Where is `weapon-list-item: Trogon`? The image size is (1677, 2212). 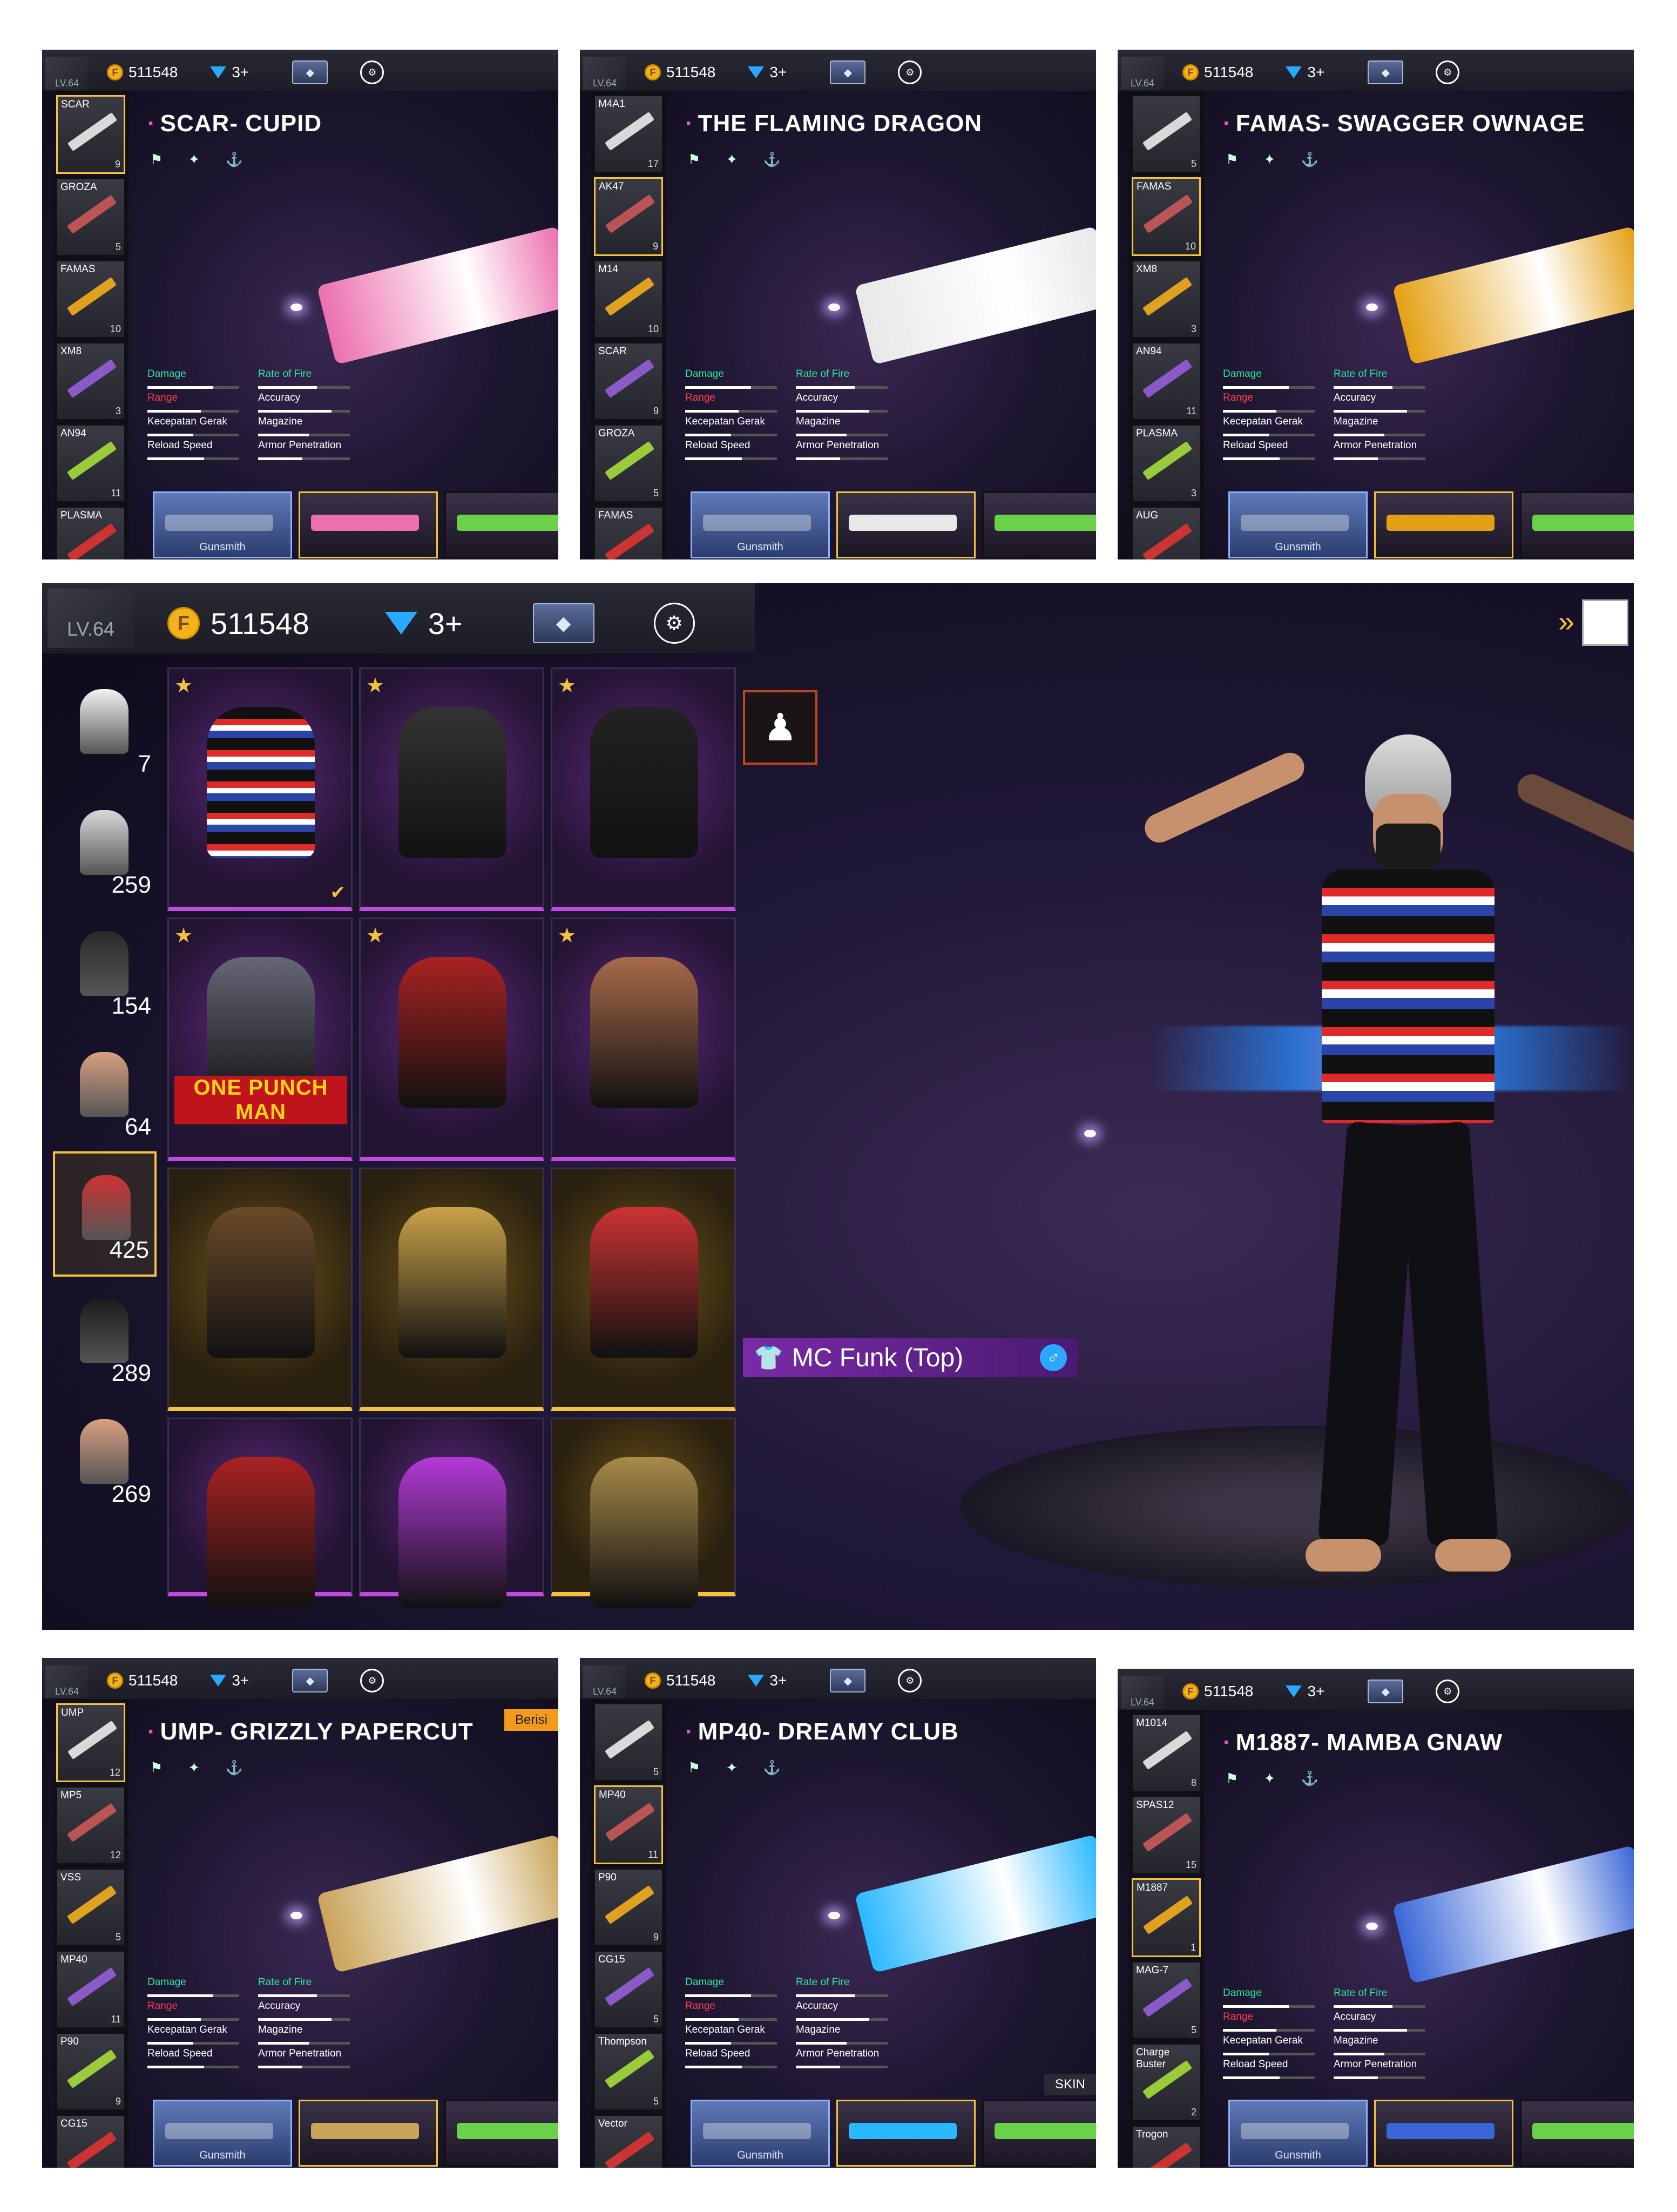
weapon-list-item: Trogon is located at coordinates (1166, 2147).